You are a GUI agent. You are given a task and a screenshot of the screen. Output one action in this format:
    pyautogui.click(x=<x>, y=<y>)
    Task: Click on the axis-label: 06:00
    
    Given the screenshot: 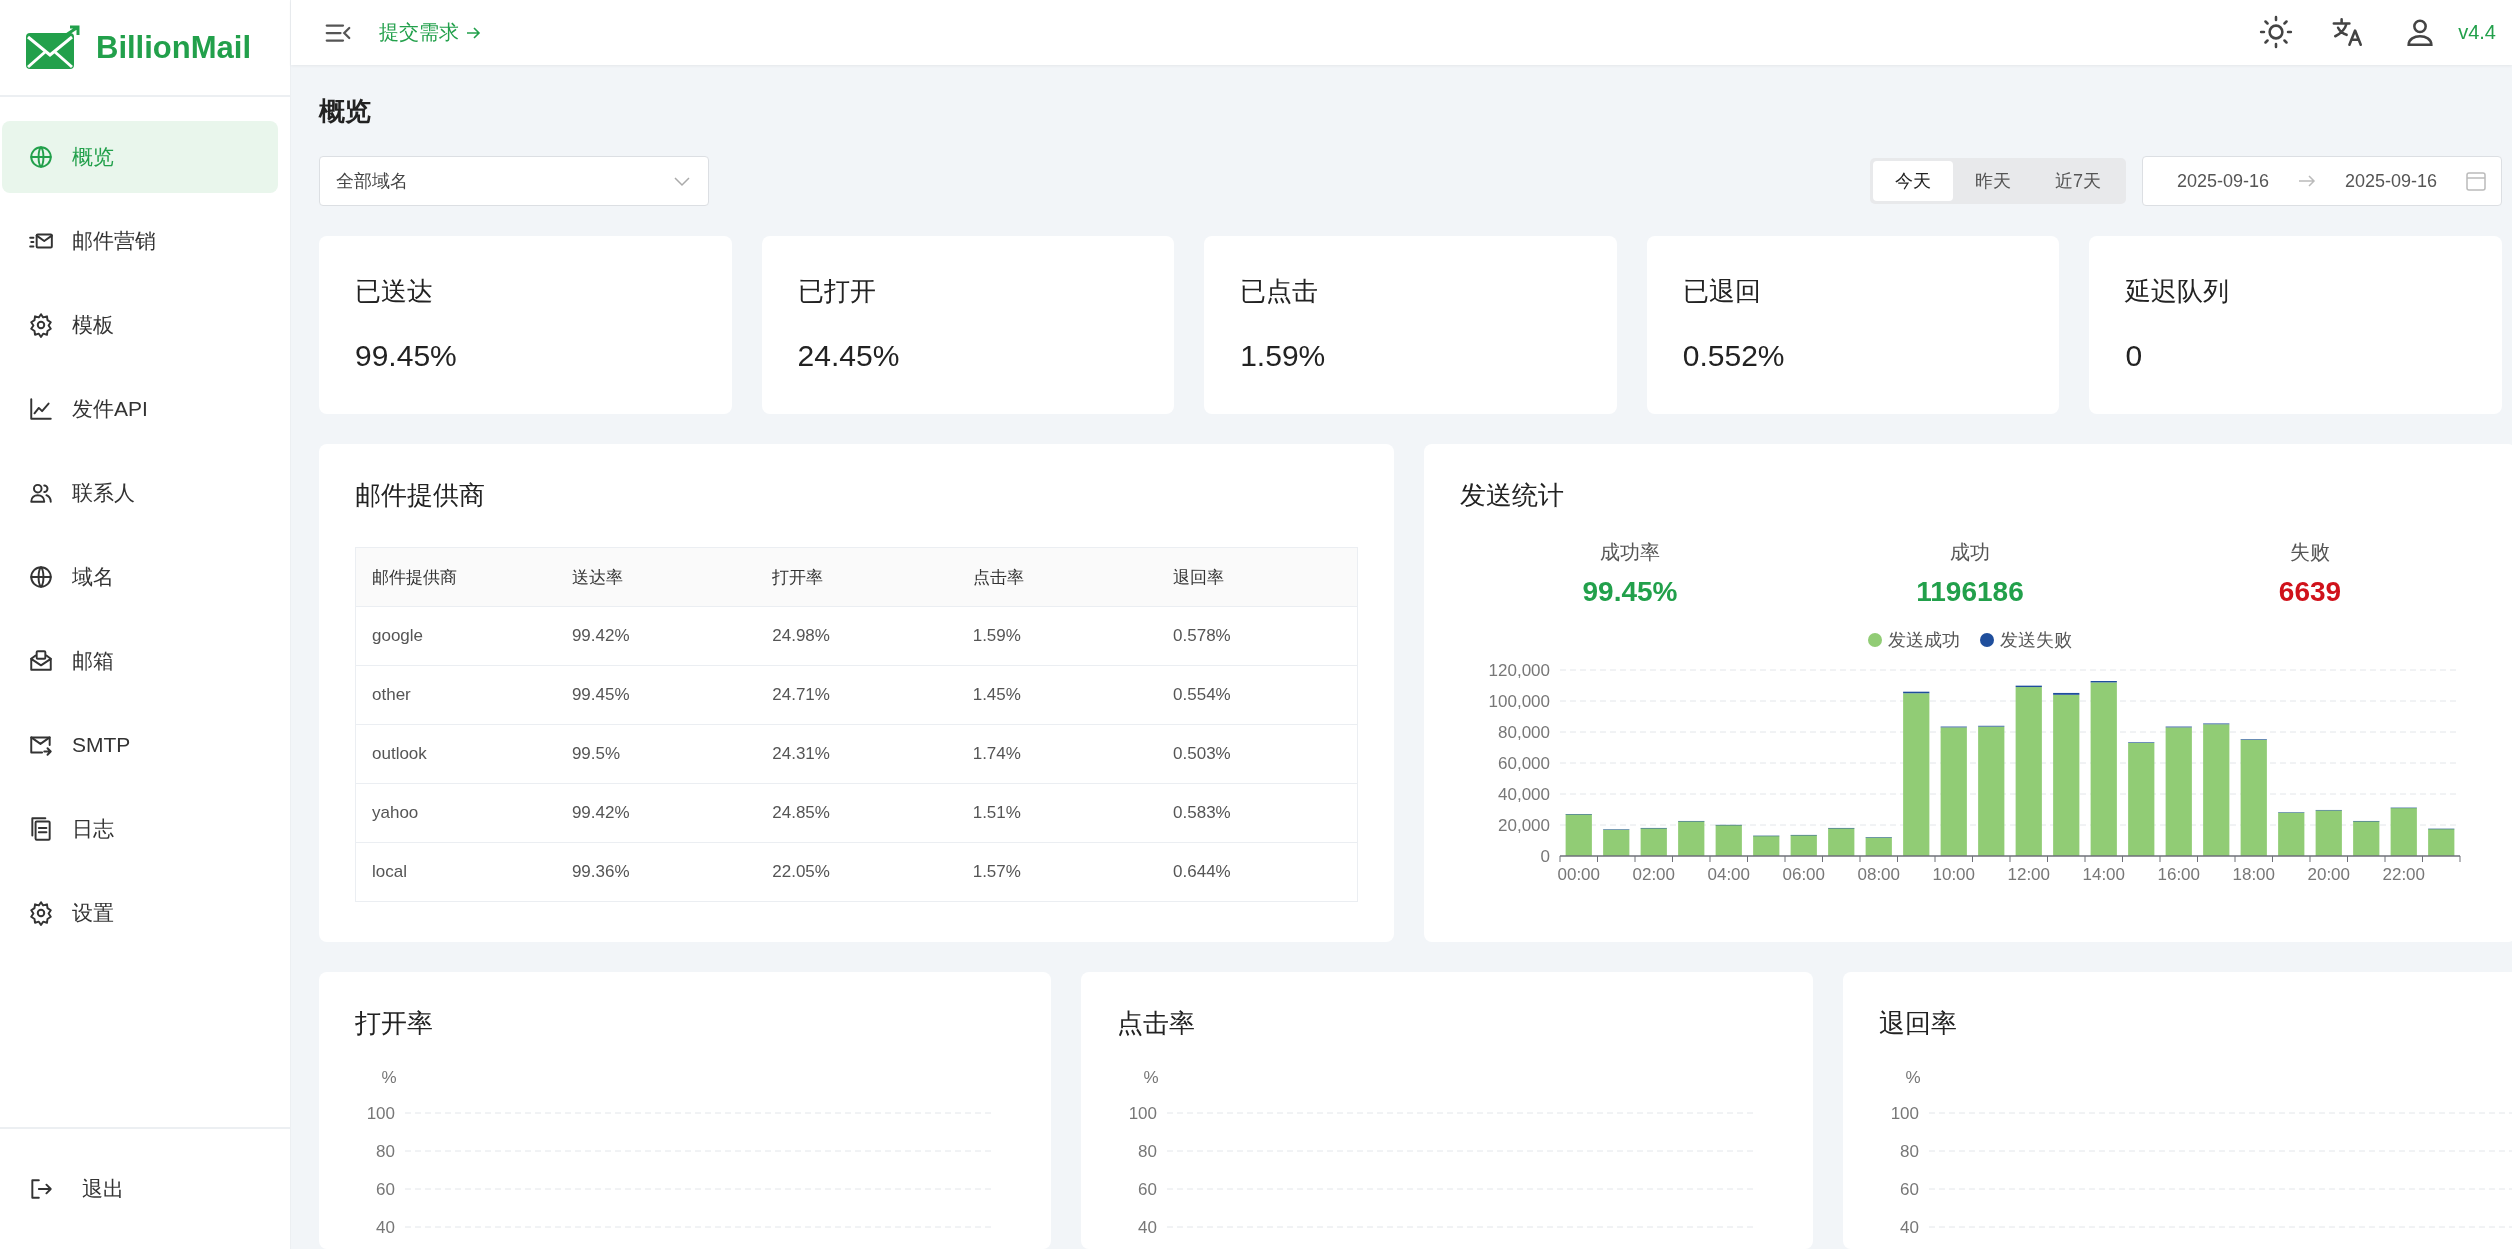 What is the action you would take?
    pyautogui.click(x=1803, y=874)
    